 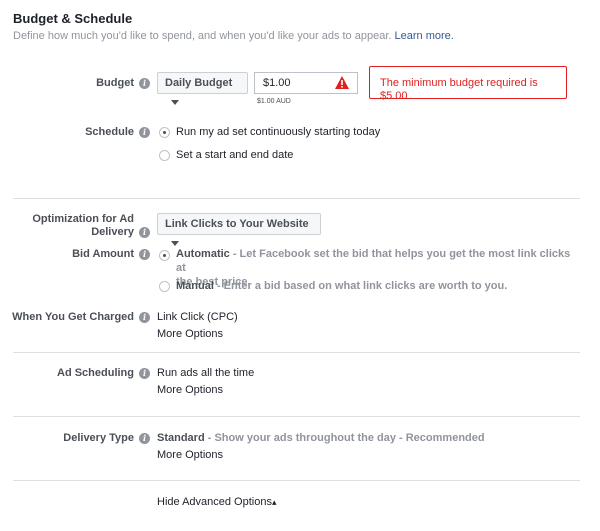 I want to click on charged-value: Link Click (CPC), so click(x=197, y=317).